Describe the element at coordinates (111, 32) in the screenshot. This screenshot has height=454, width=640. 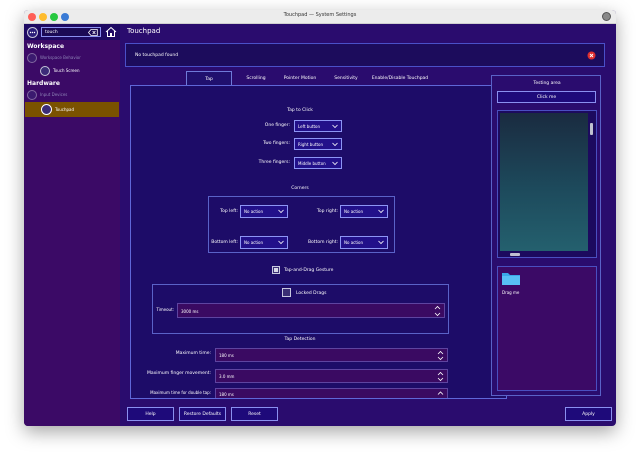
I see `home-icon` at that location.